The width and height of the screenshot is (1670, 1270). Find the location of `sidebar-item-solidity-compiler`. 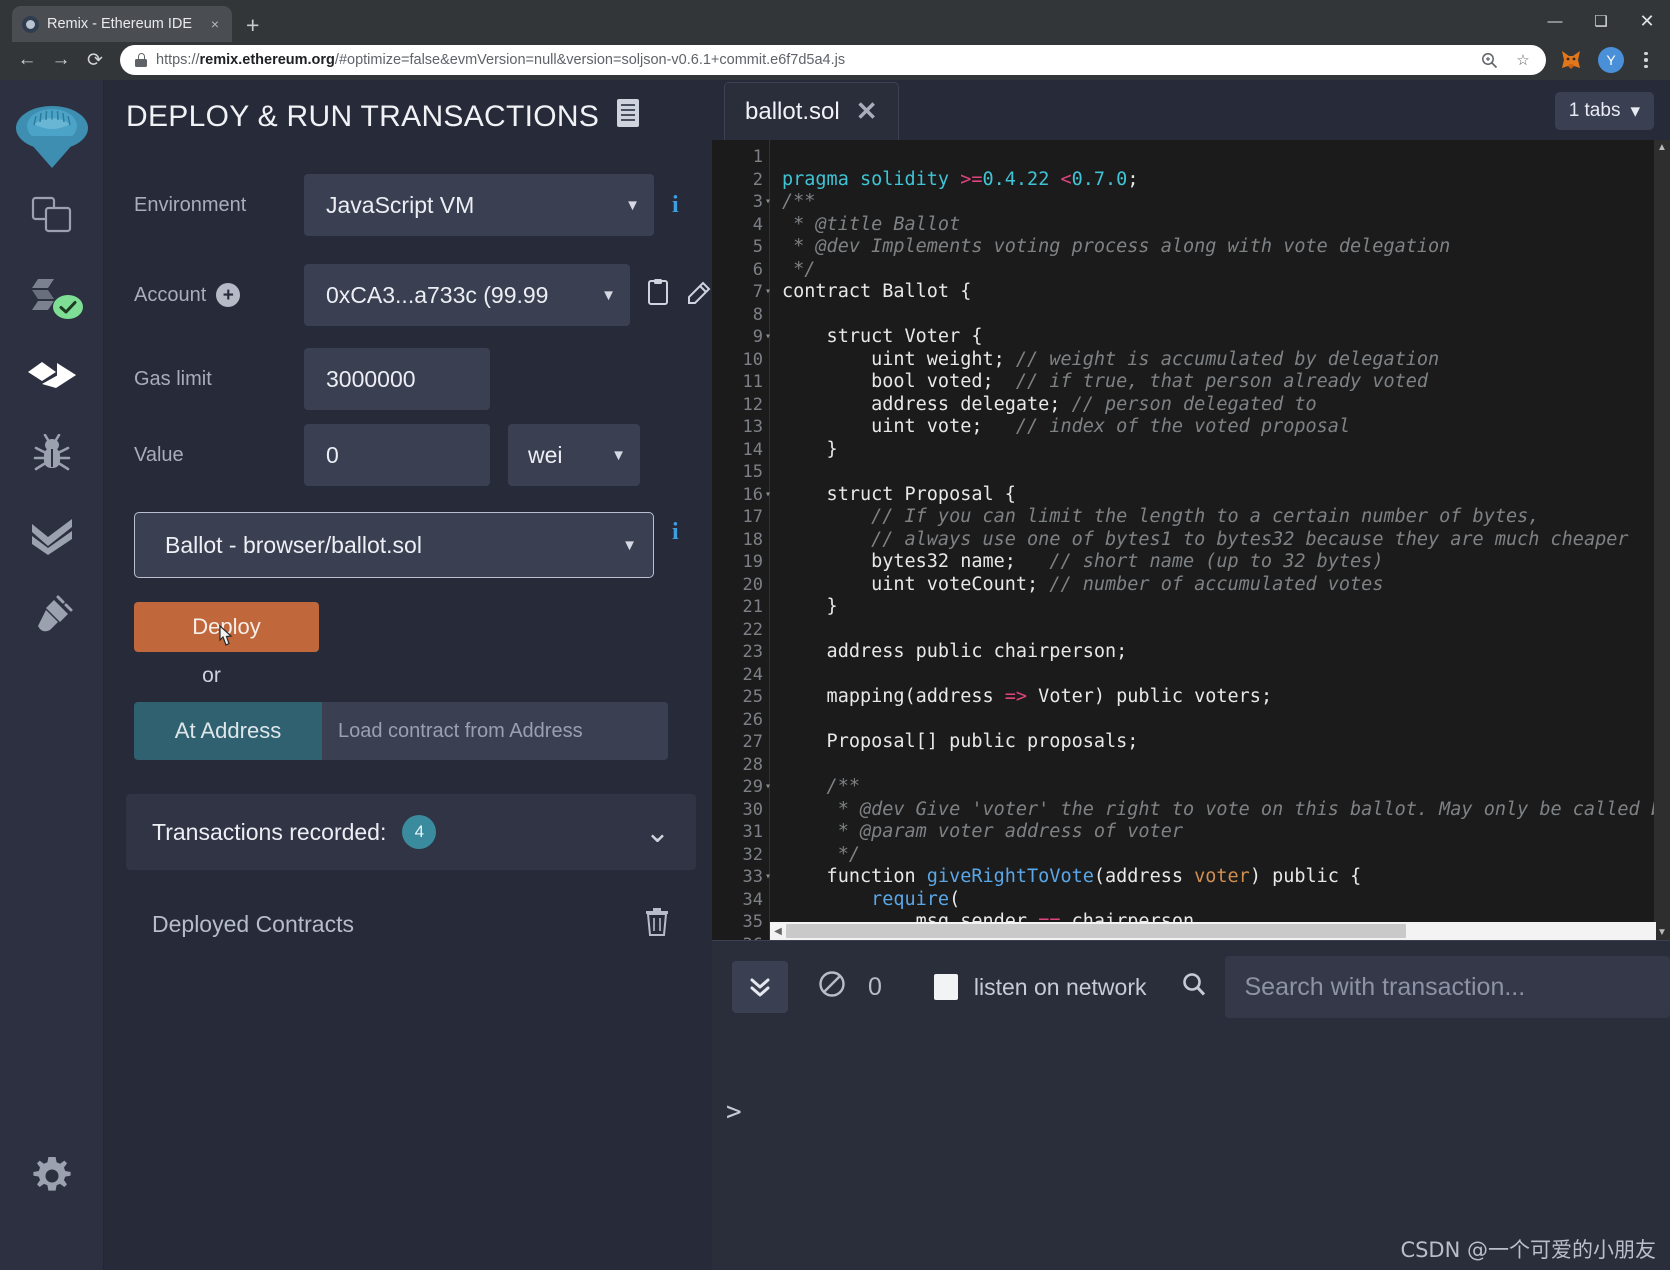

sidebar-item-solidity-compiler is located at coordinates (52, 297).